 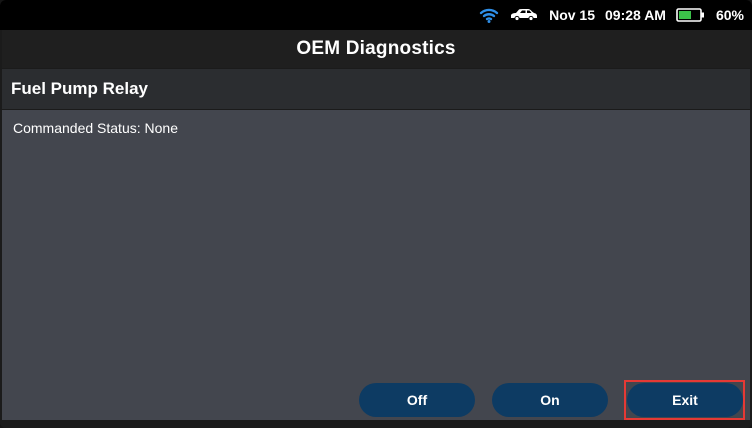 I want to click on battery-percent: 60%, so click(x=729, y=15).